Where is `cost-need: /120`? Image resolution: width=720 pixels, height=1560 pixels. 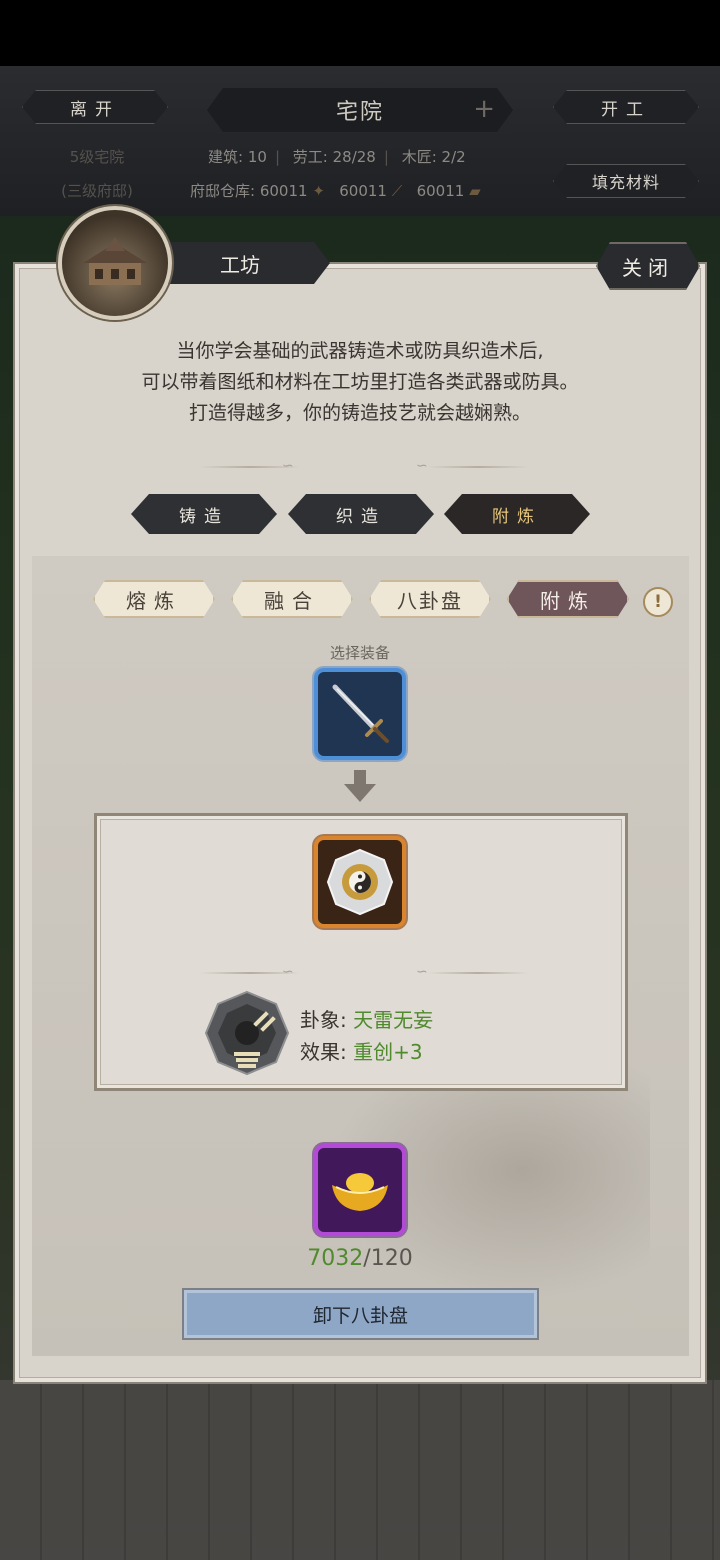 cost-need: /120 is located at coordinates (388, 1258).